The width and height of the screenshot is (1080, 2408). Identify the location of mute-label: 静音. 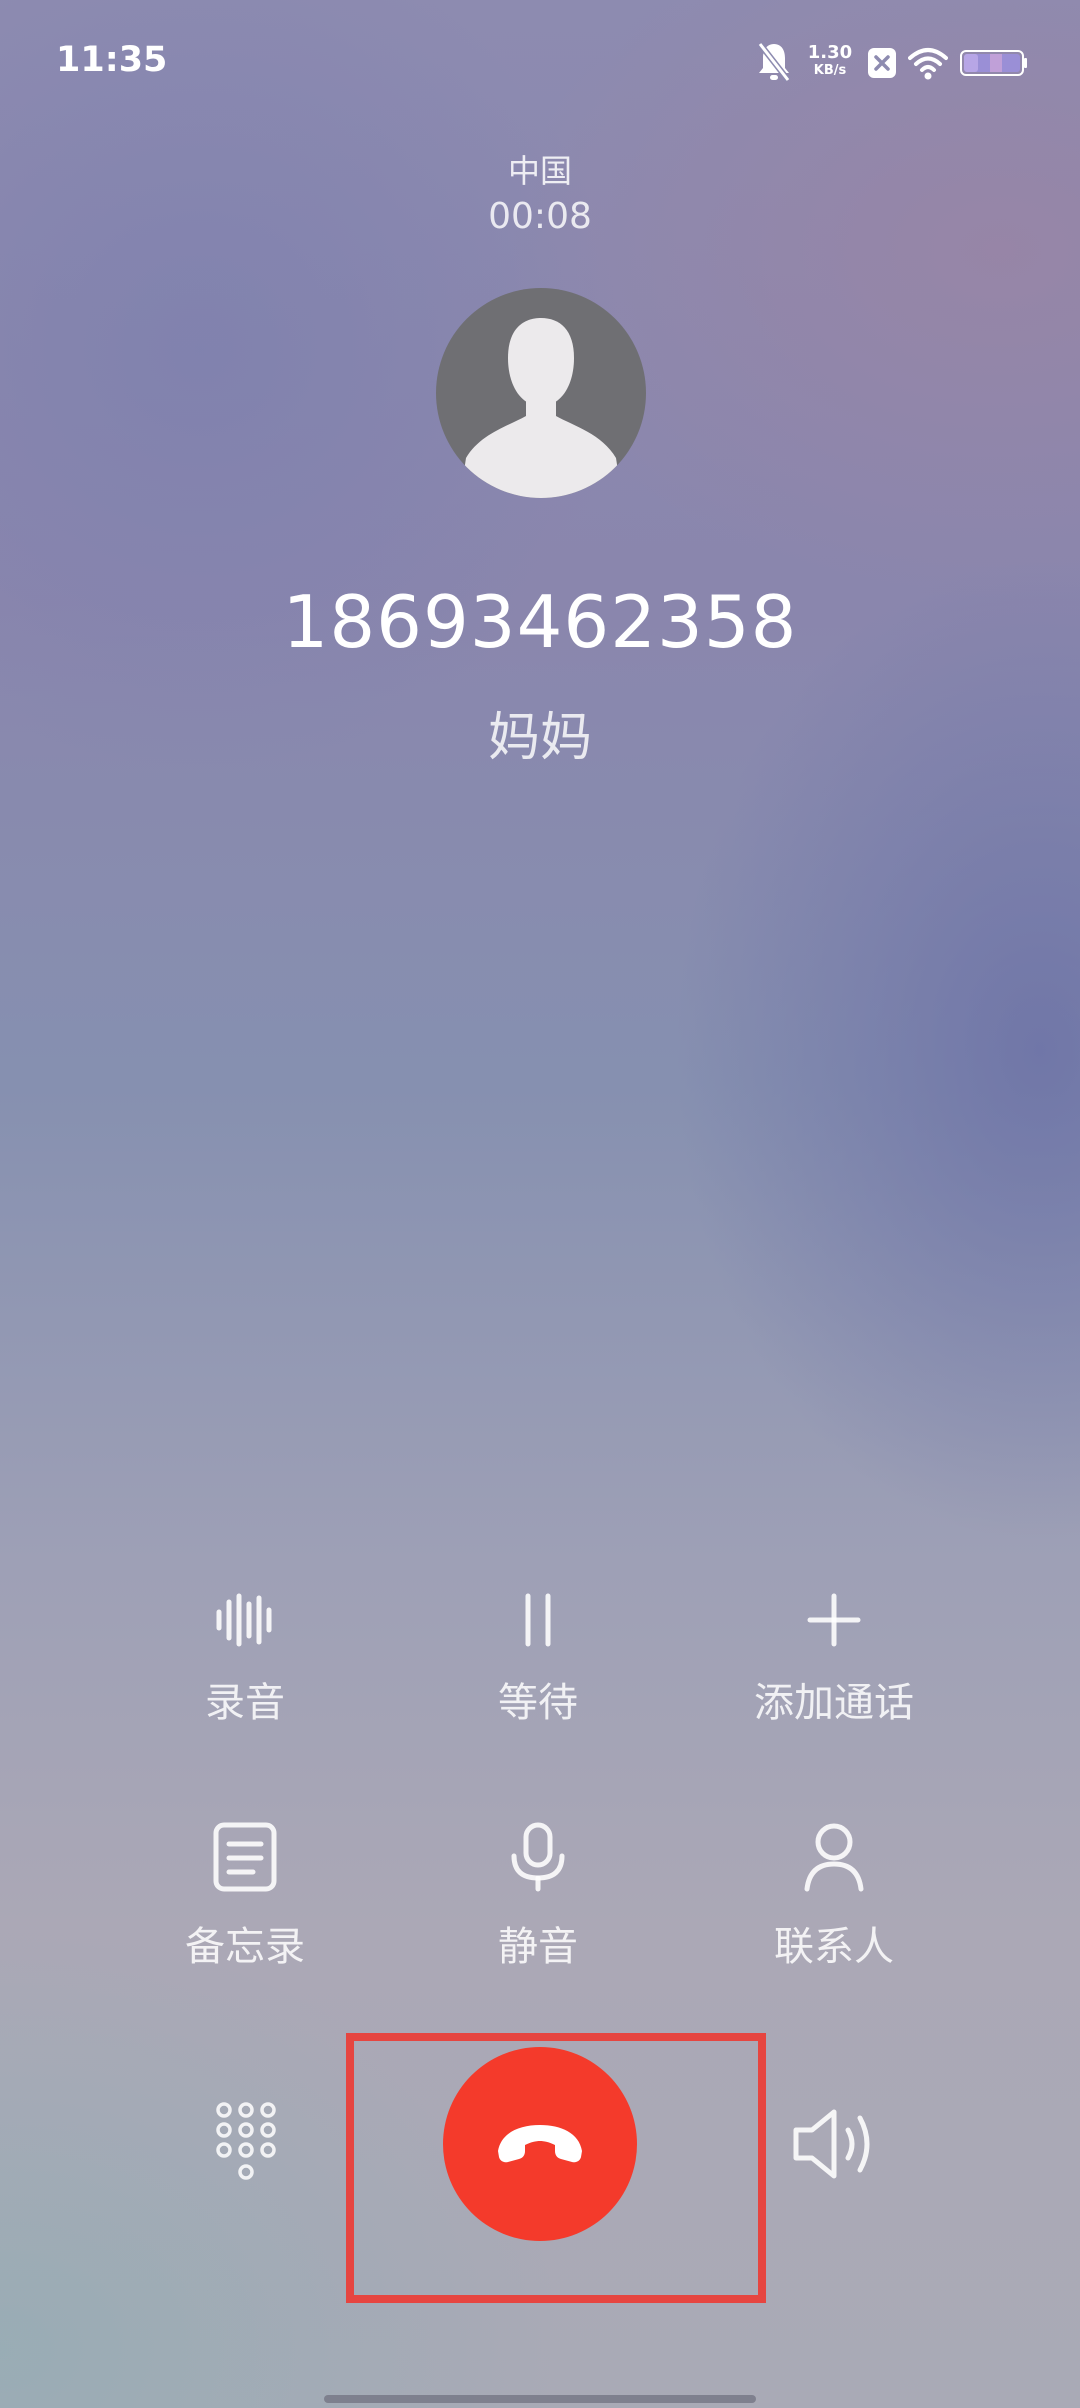
(538, 1947).